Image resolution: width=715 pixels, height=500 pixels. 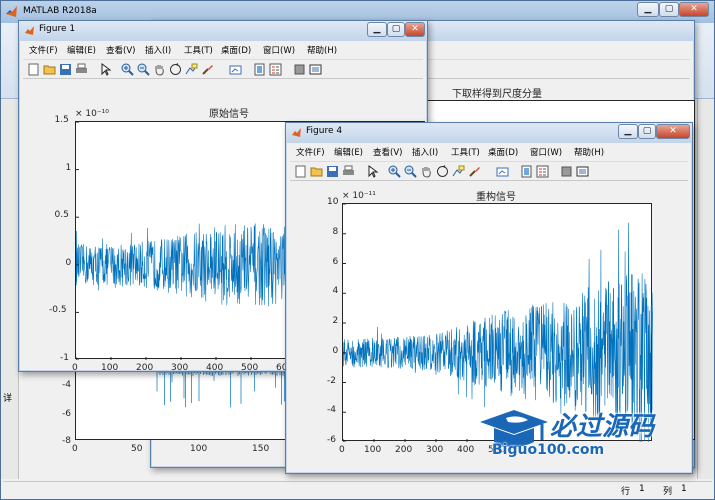 I want to click on figure-4-y-tick-label: 2, so click(x=335, y=321).